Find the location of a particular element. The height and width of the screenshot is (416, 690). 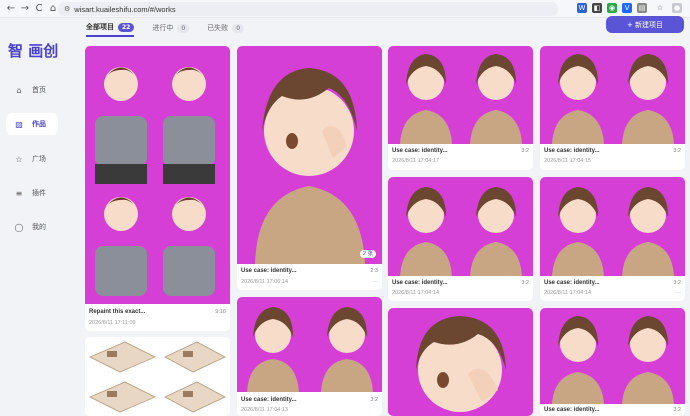

sidebar-item-works: ▨ 作品 is located at coordinates (32, 124).